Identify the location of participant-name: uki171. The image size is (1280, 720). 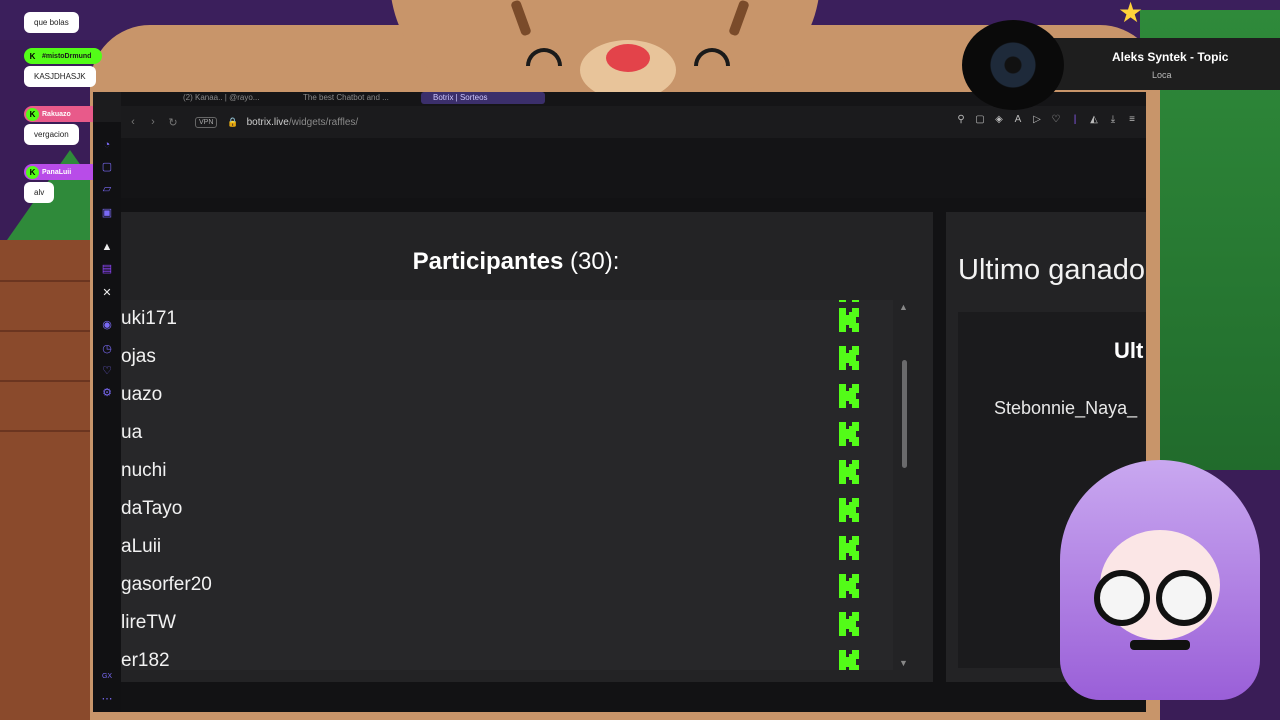
(149, 318).